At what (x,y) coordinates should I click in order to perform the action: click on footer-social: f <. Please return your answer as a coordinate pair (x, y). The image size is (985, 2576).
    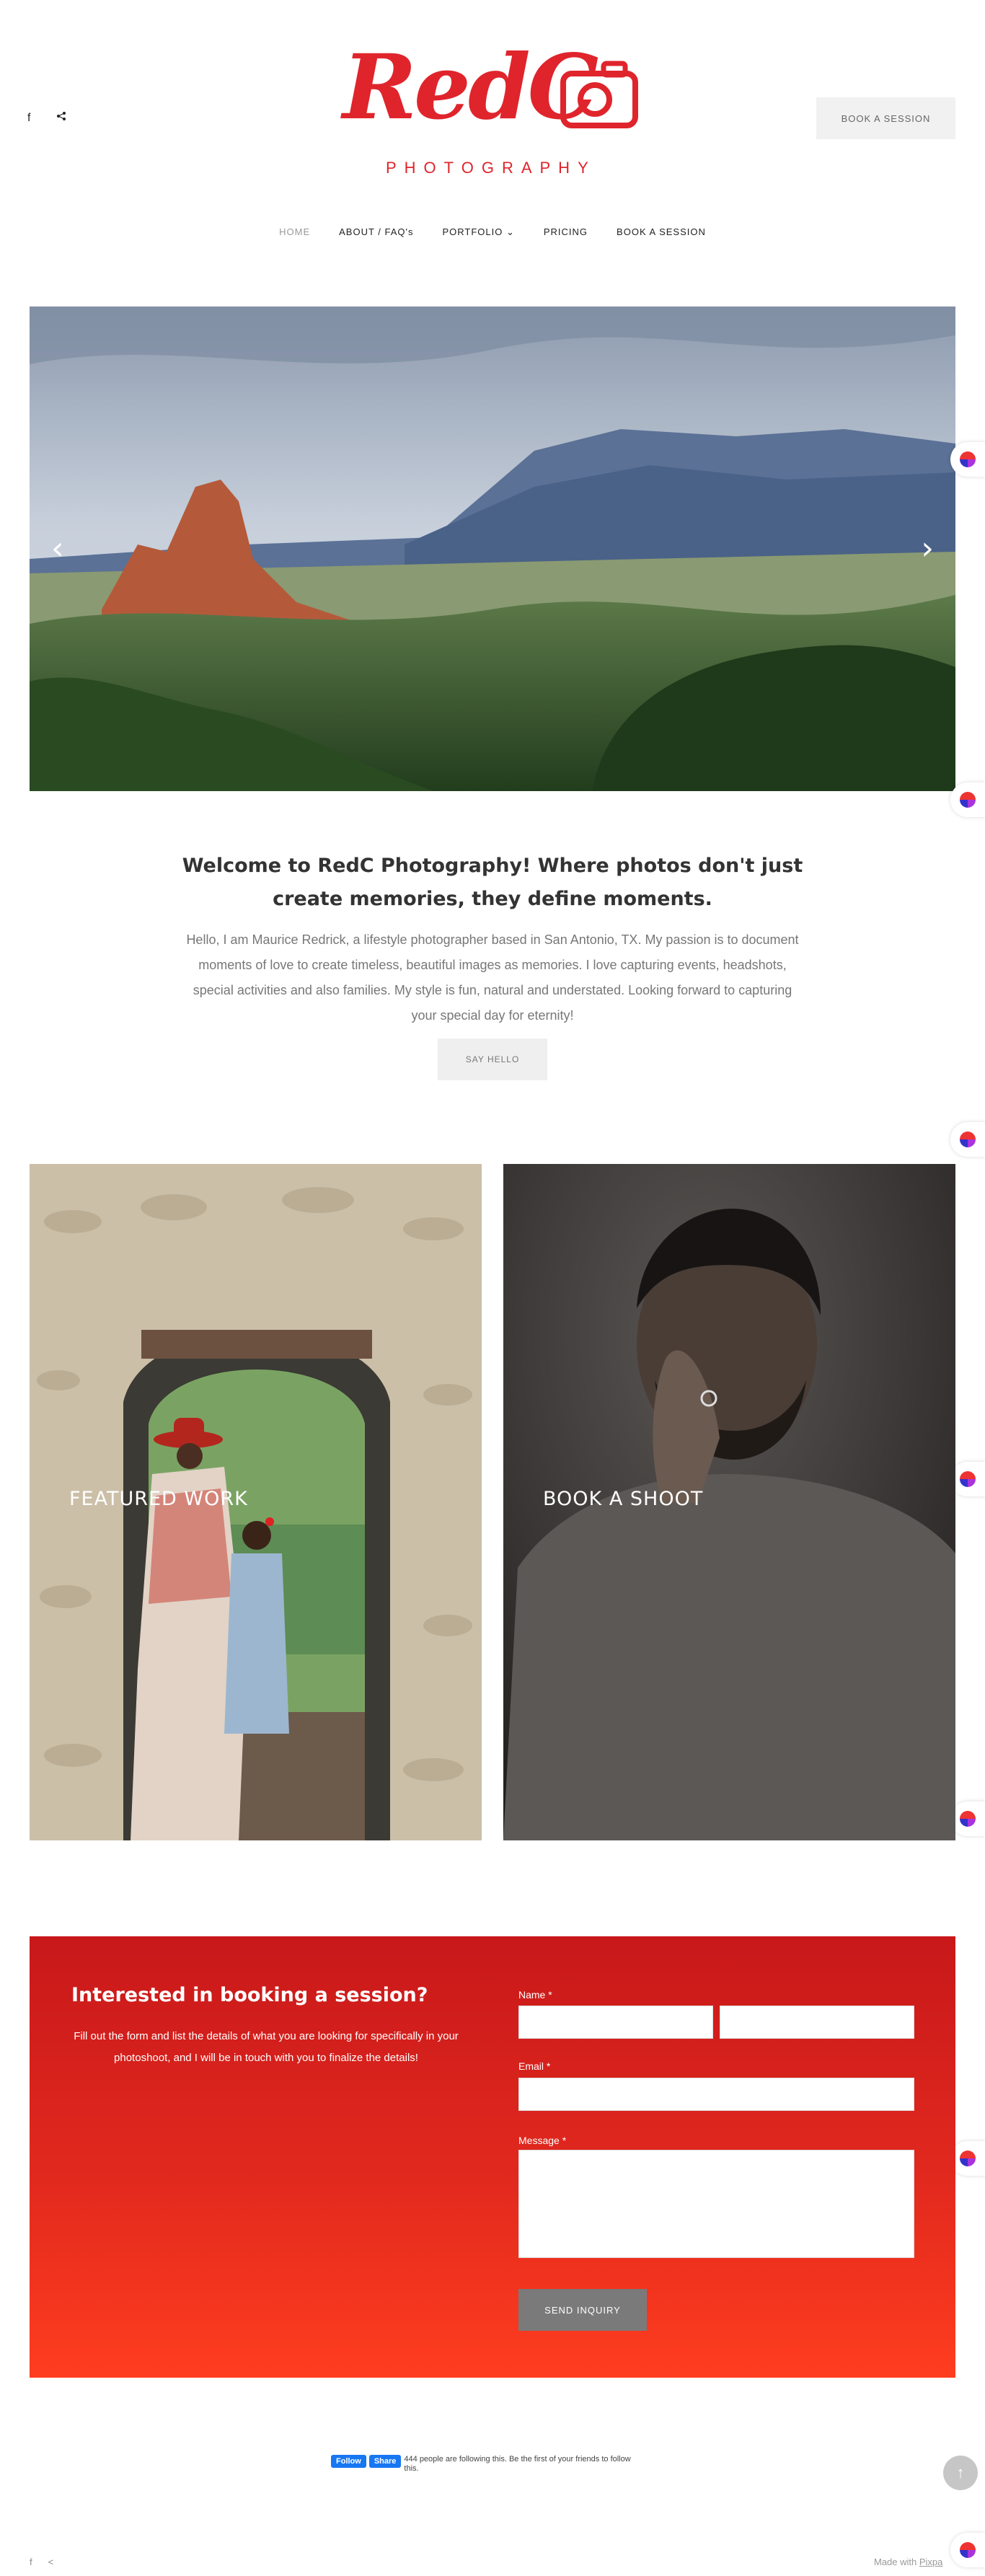
    Looking at the image, I should click on (41, 2562).